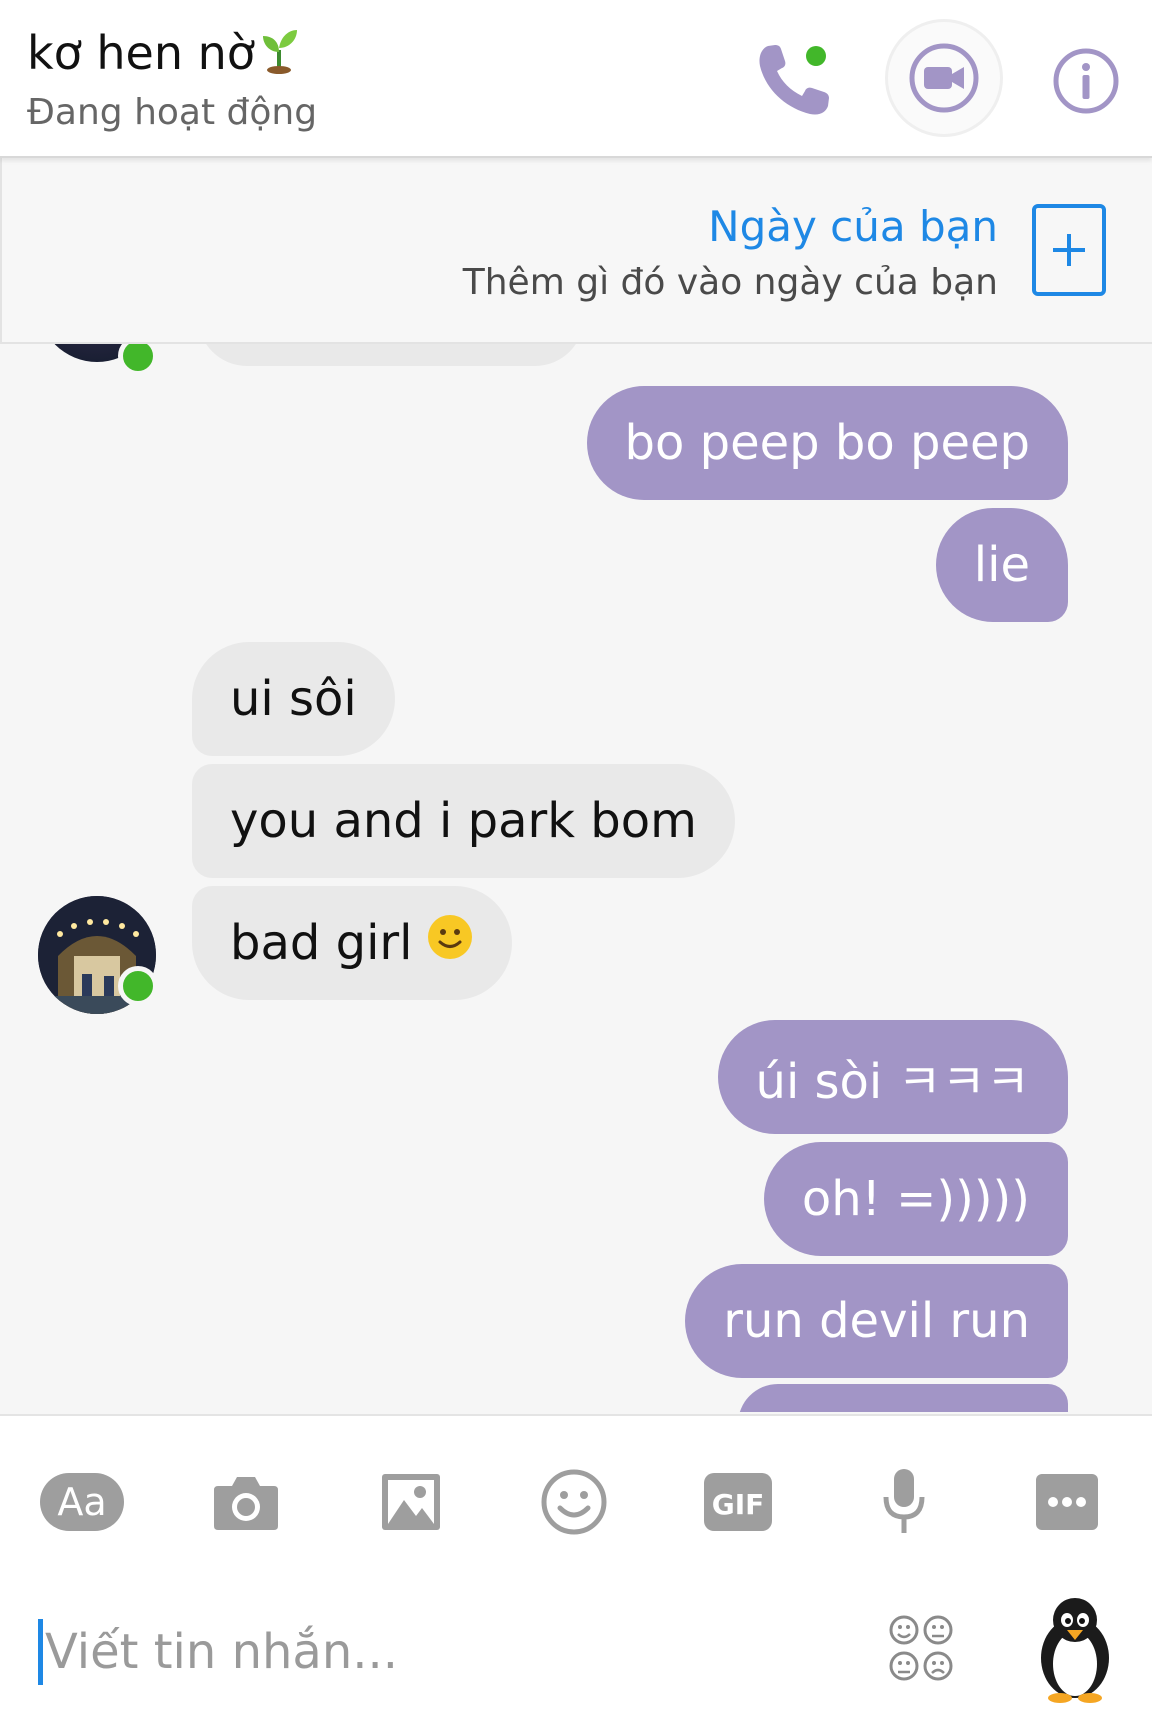 This screenshot has width=1152, height=1723. I want to click on seedling-icon, so click(279, 56).